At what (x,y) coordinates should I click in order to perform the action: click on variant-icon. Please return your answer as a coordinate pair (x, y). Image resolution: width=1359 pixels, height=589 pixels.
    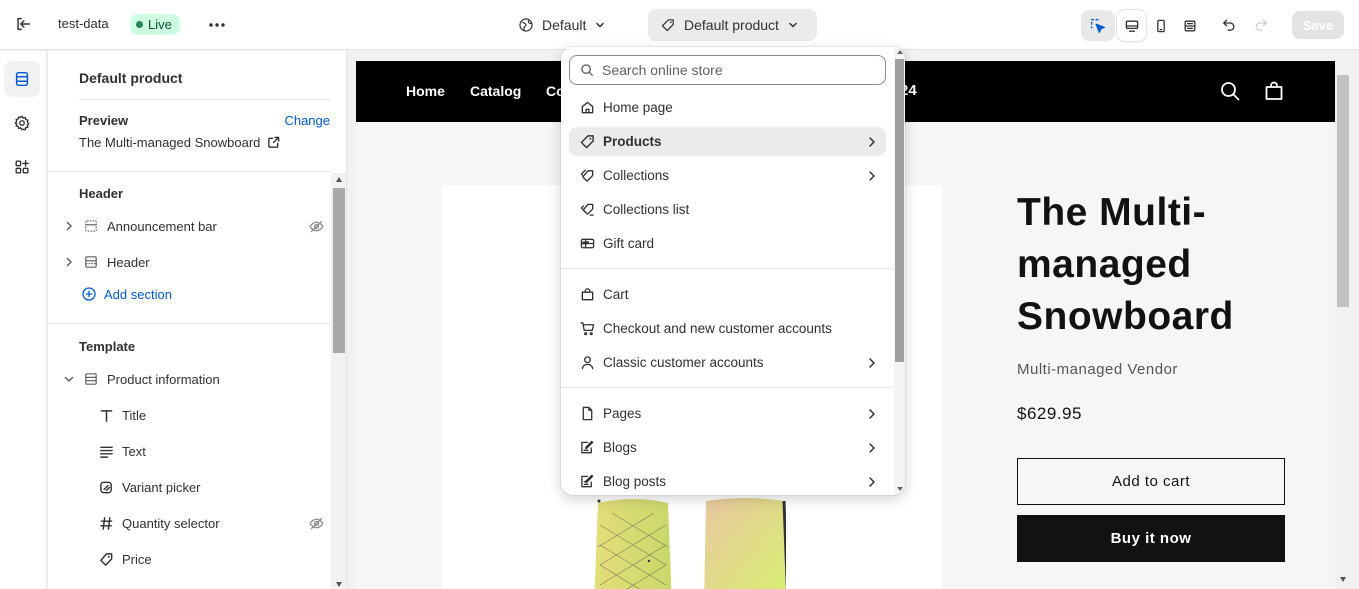
    Looking at the image, I should click on (106, 487).